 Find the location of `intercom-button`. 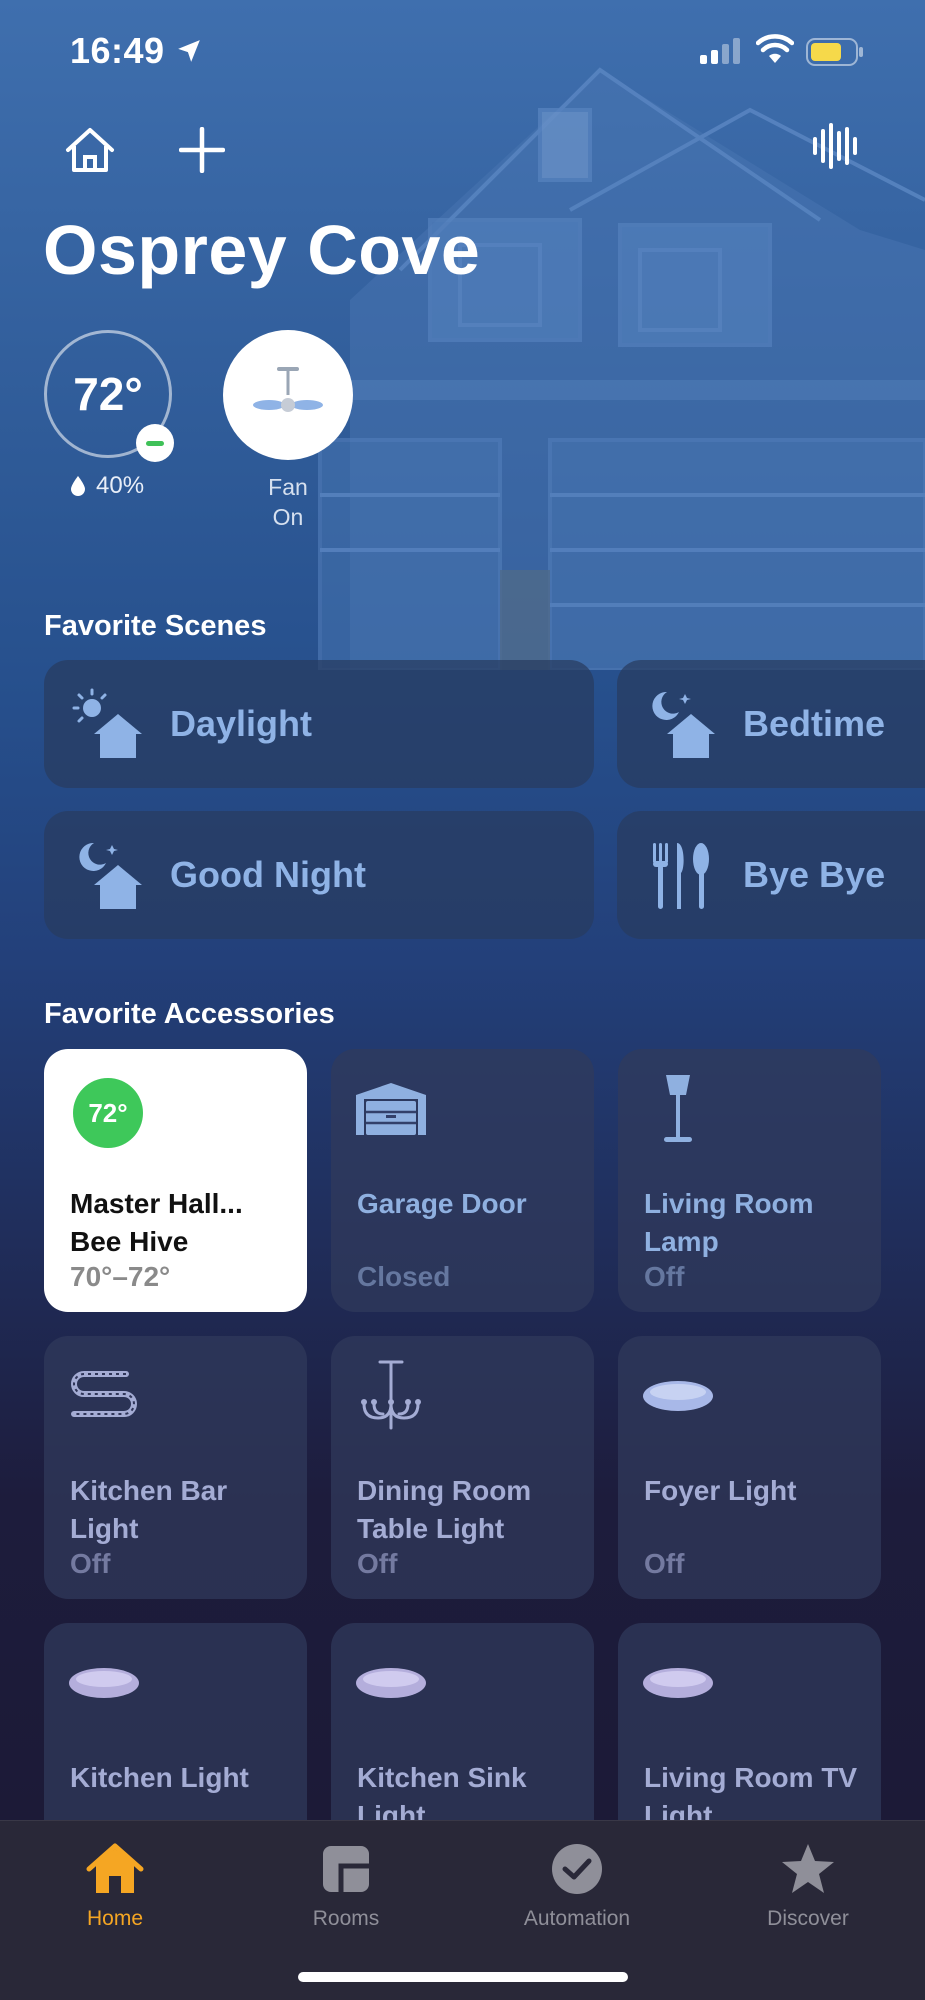

intercom-button is located at coordinates (834, 146).